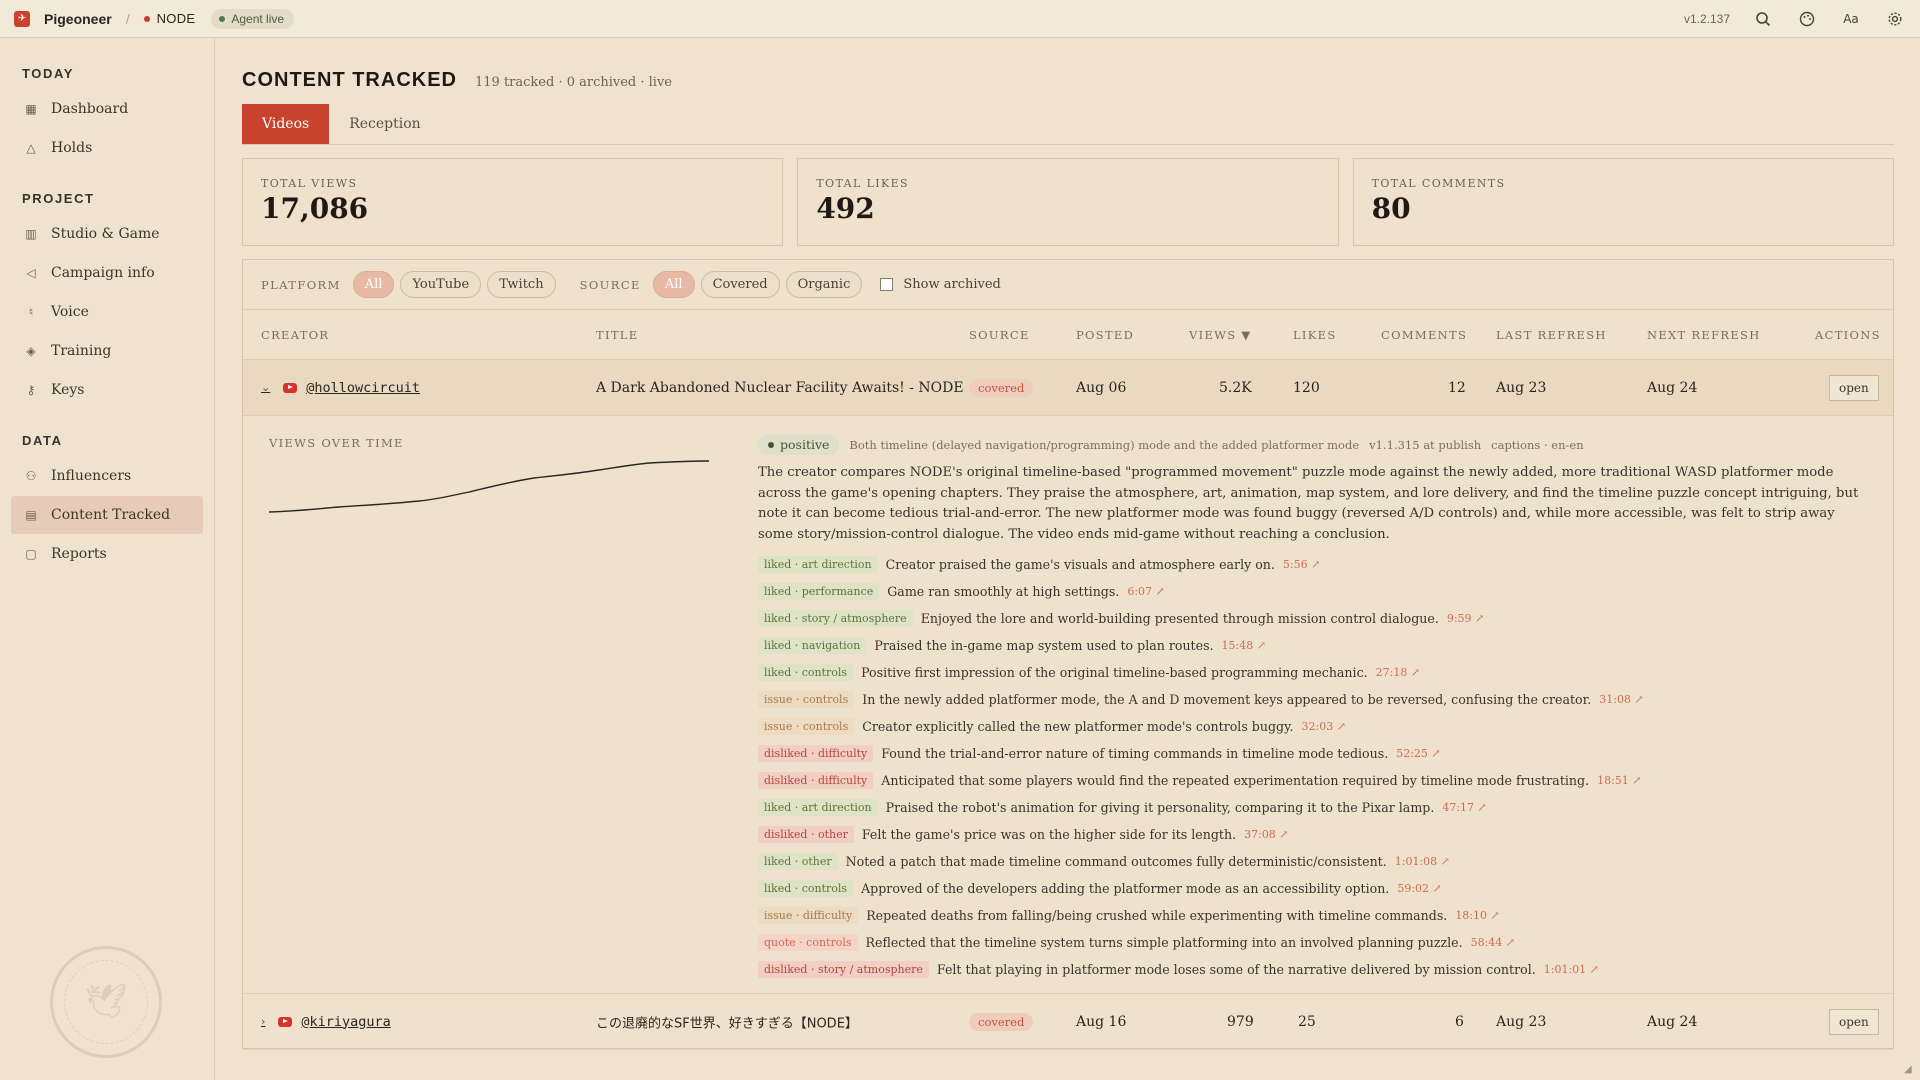  What do you see at coordinates (513, 202) in the screenshot?
I see `stat-card-views: TOTAL VIEWS 17,086` at bounding box center [513, 202].